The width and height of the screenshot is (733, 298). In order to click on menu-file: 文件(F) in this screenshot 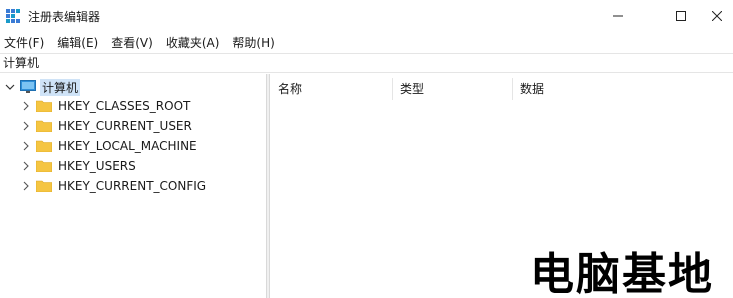, I will do `click(24, 42)`.